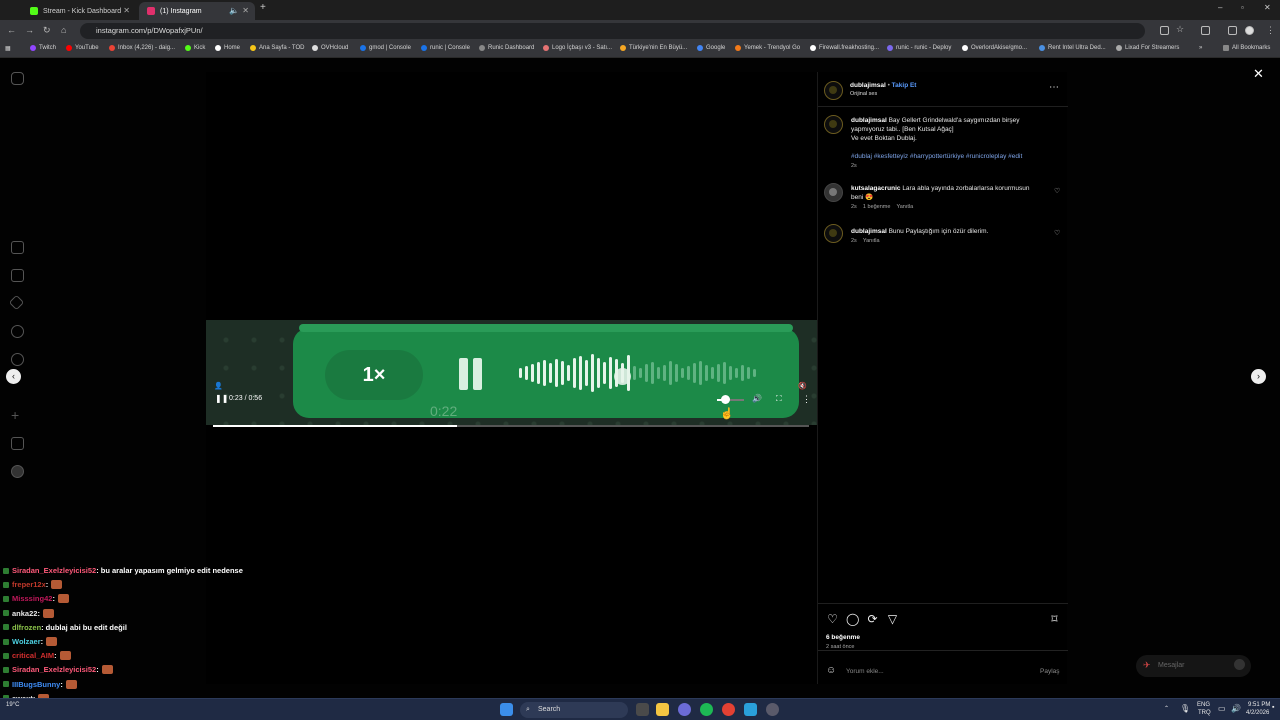 This screenshot has height=720, width=1280. I want to click on comment-meta: 2s Yanıtla, so click(865, 241).